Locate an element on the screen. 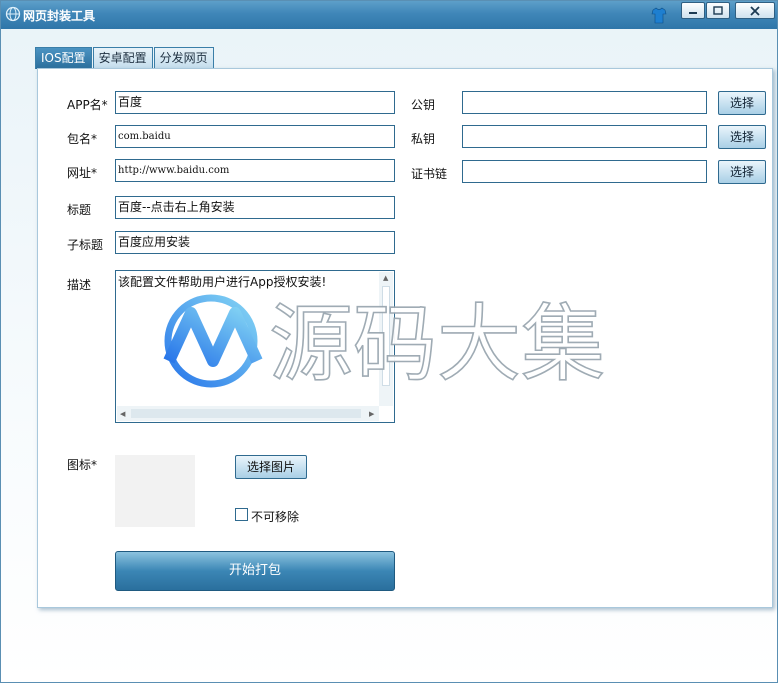 The width and height of the screenshot is (778, 683). minimize-icon is located at coordinates (693, 12).